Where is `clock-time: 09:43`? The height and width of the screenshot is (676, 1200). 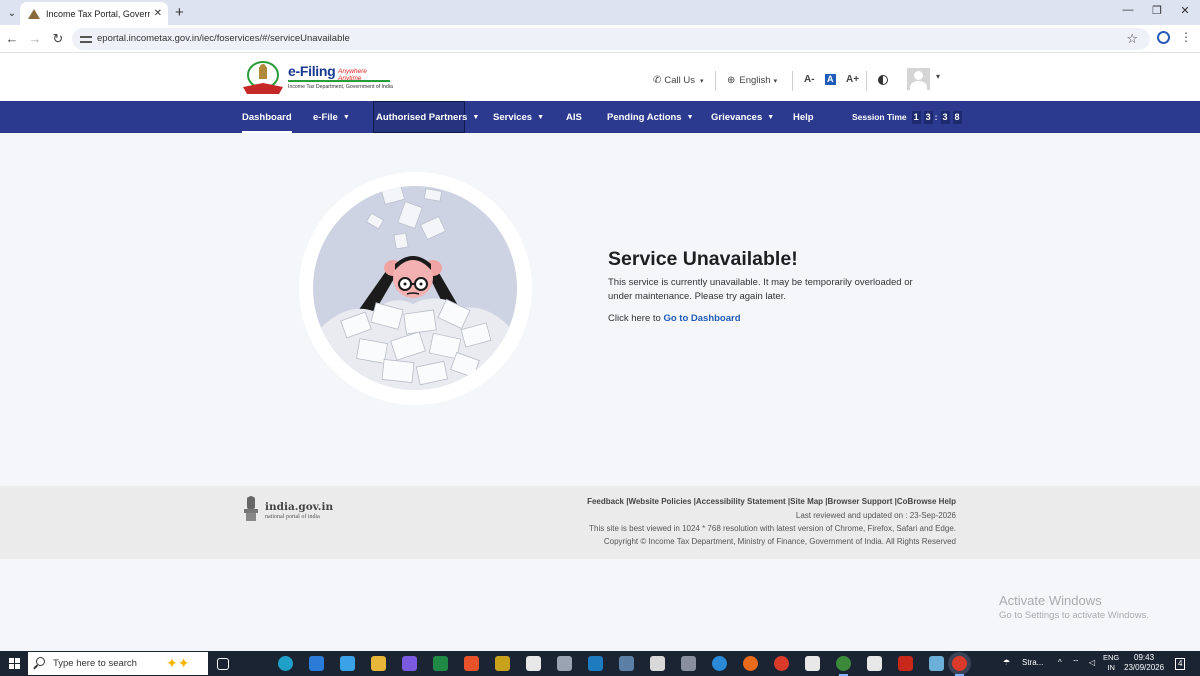
clock-time: 09:43 is located at coordinates (1144, 657).